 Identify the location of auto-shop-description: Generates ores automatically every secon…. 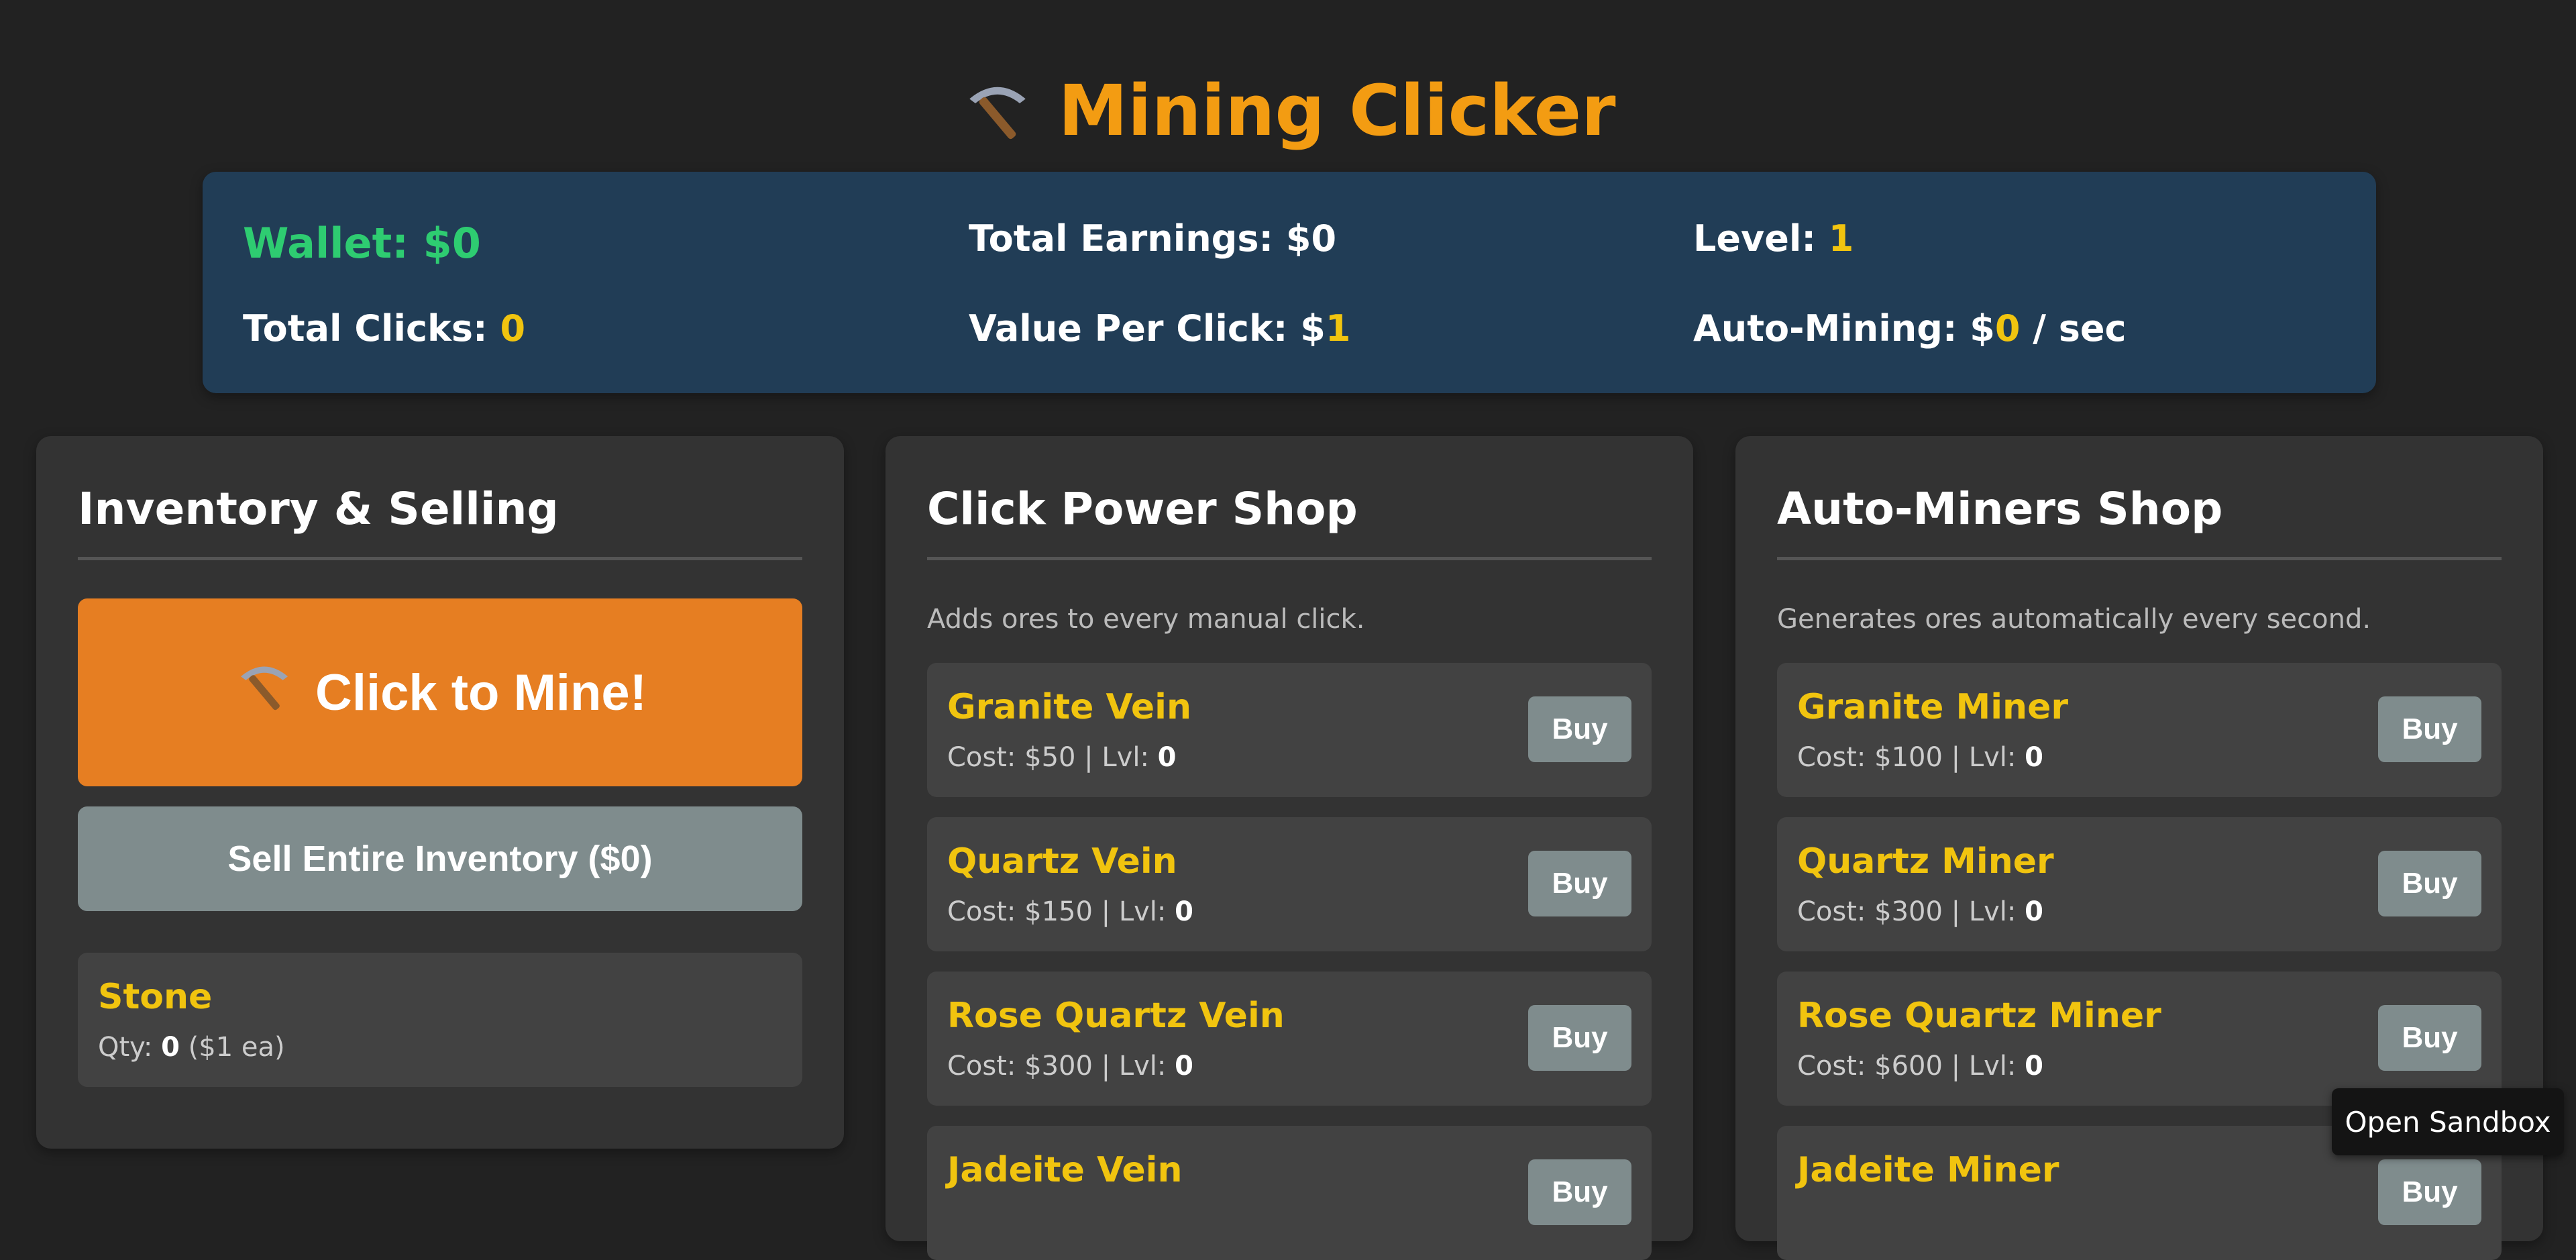
(2074, 620).